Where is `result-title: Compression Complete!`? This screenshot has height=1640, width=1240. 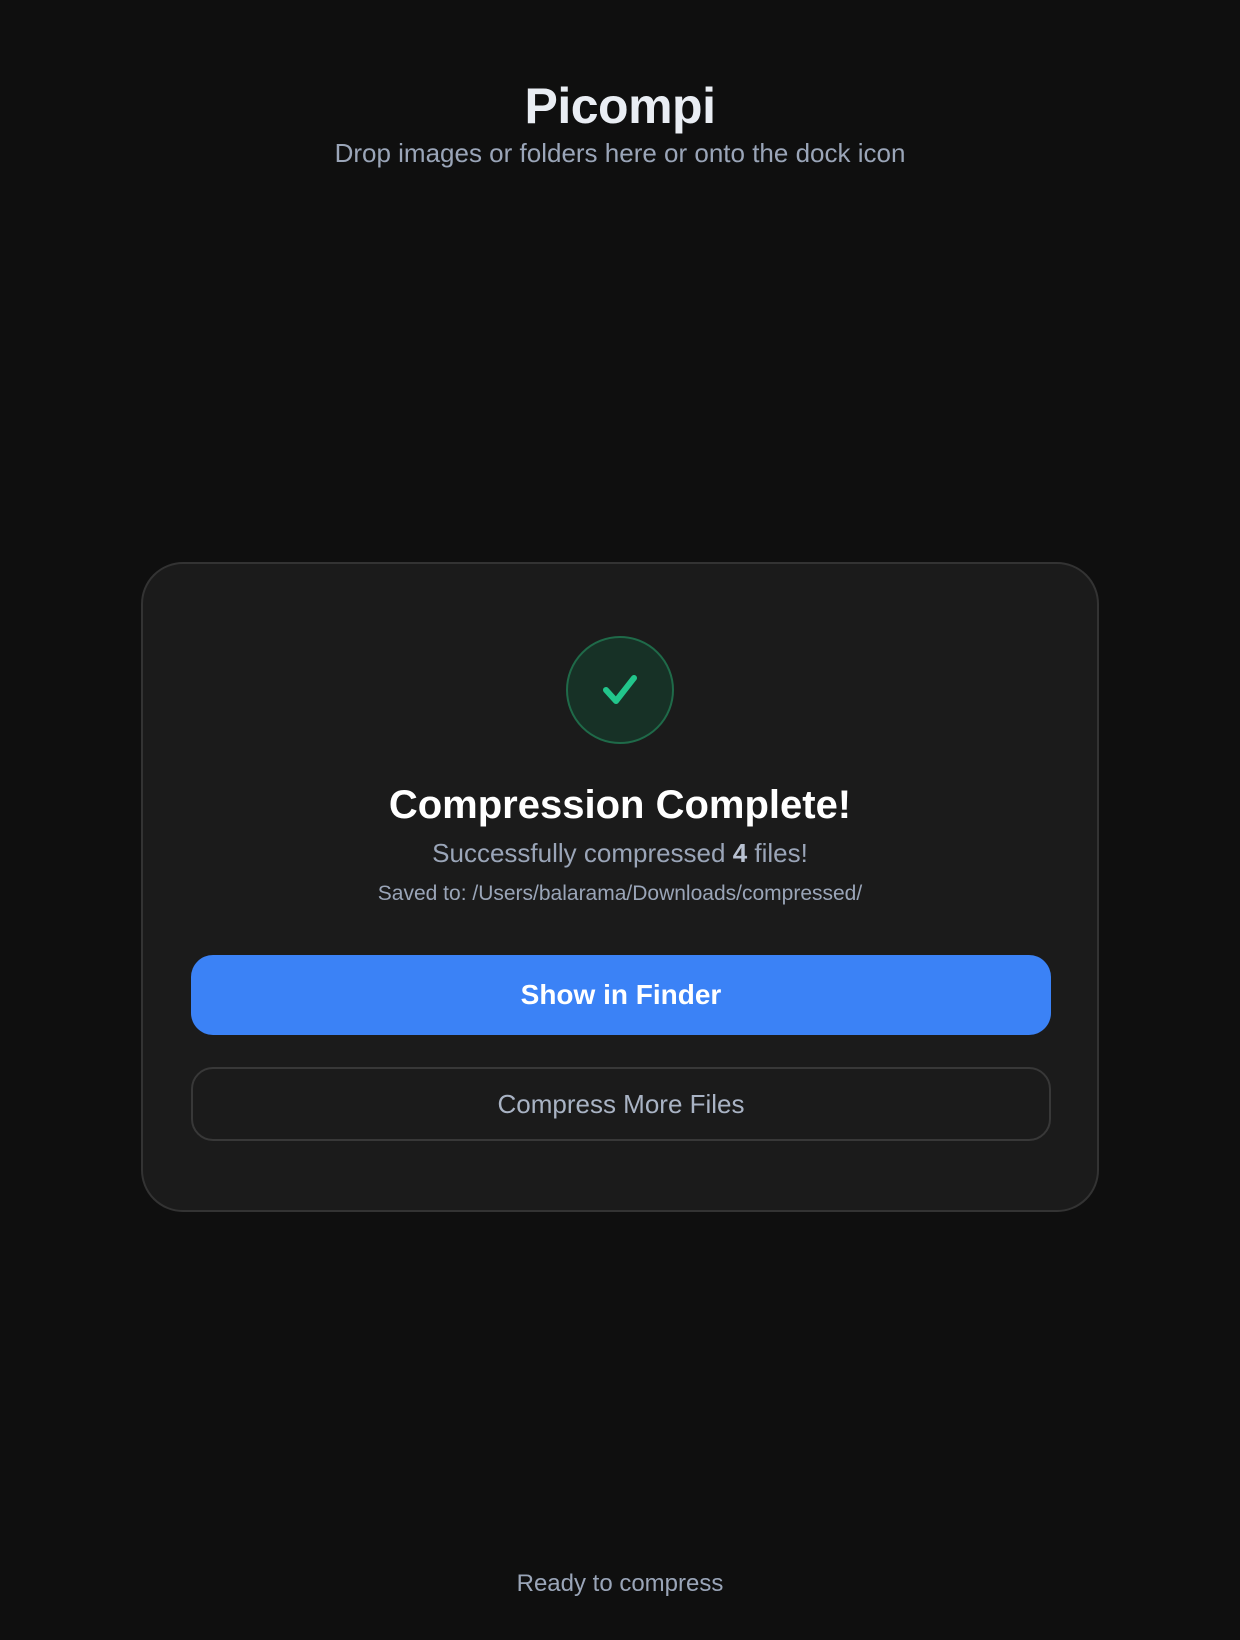 result-title: Compression Complete! is located at coordinates (620, 805).